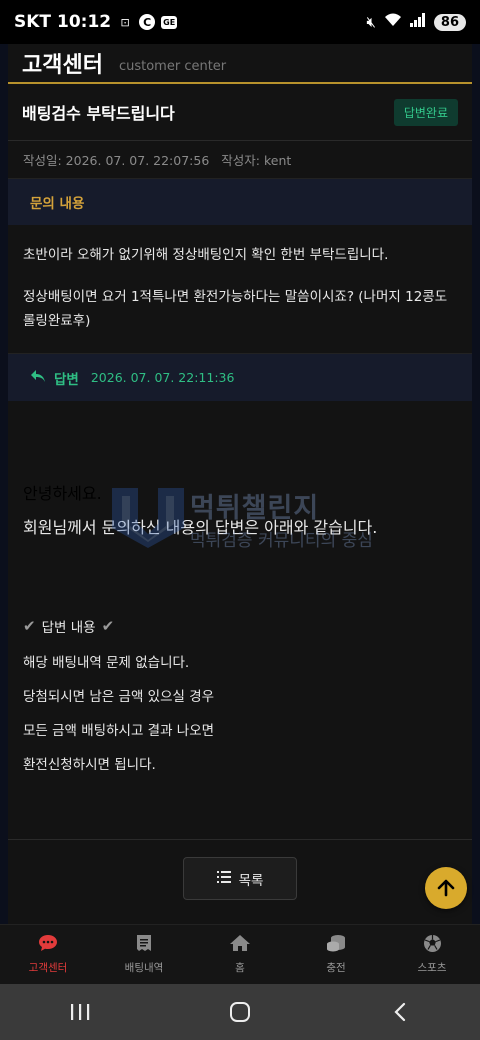 Image resolution: width=480 pixels, height=1040 pixels. What do you see at coordinates (432, 968) in the screenshot?
I see `tab-label: 스포츠` at bounding box center [432, 968].